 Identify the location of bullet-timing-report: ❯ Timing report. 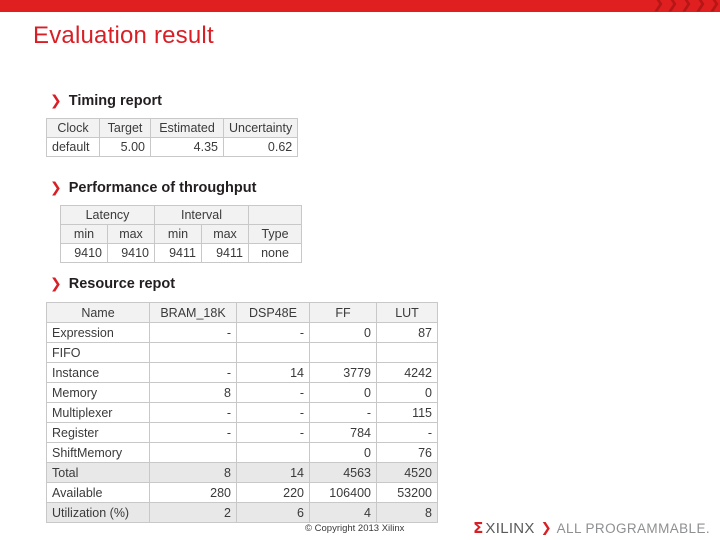
(106, 101).